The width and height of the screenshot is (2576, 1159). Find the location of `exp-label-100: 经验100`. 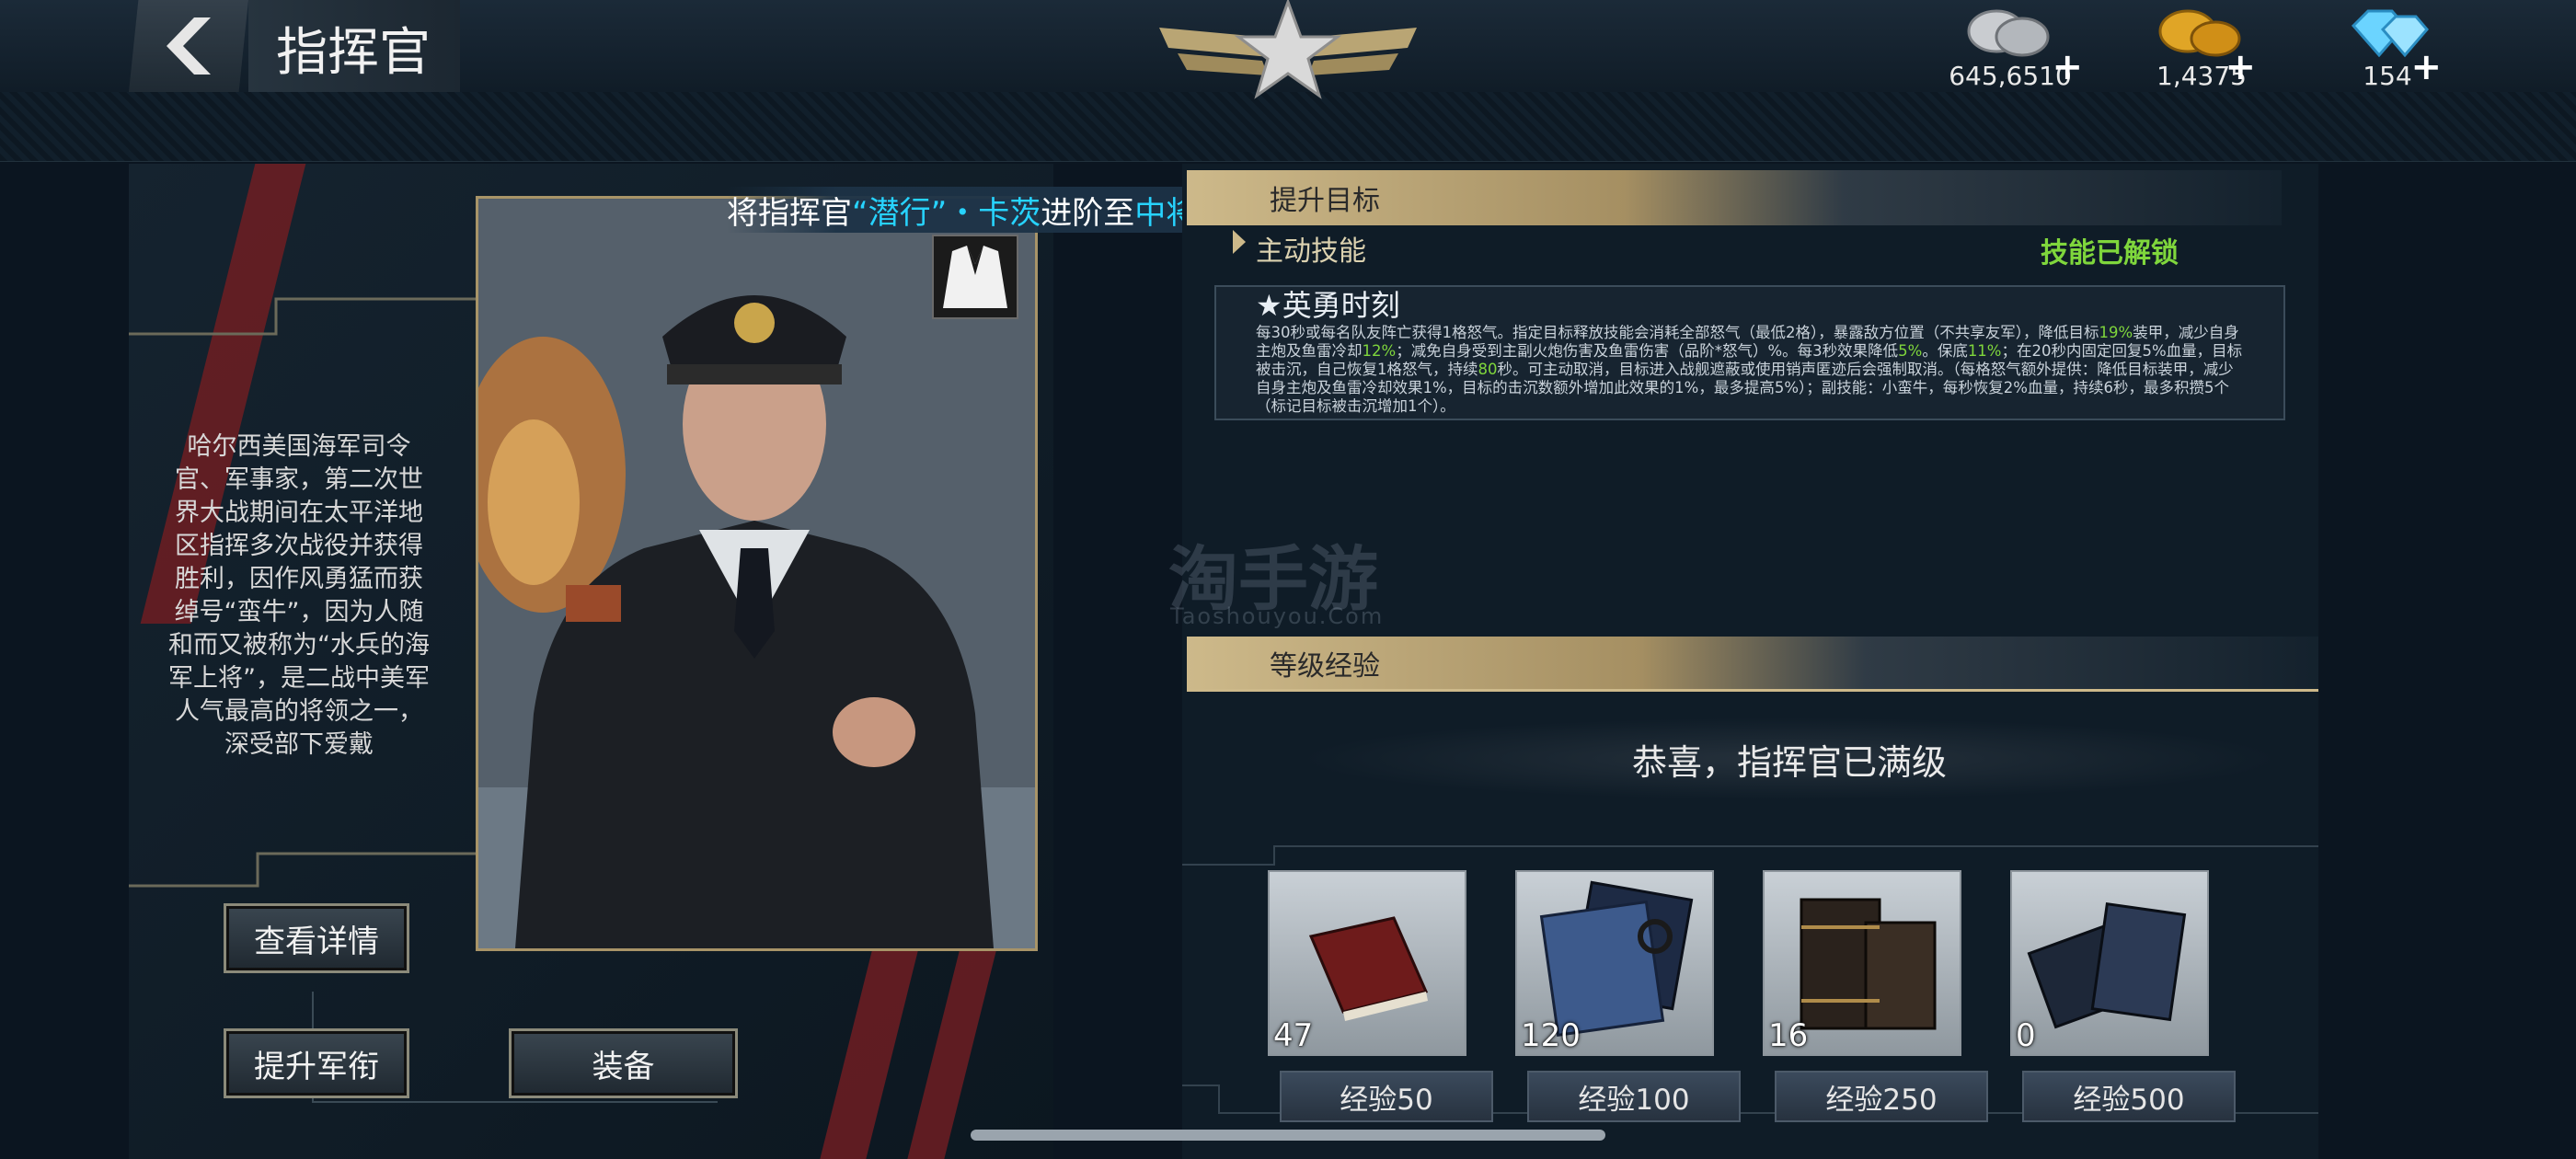

exp-label-100: 经验100 is located at coordinates (1634, 1096).